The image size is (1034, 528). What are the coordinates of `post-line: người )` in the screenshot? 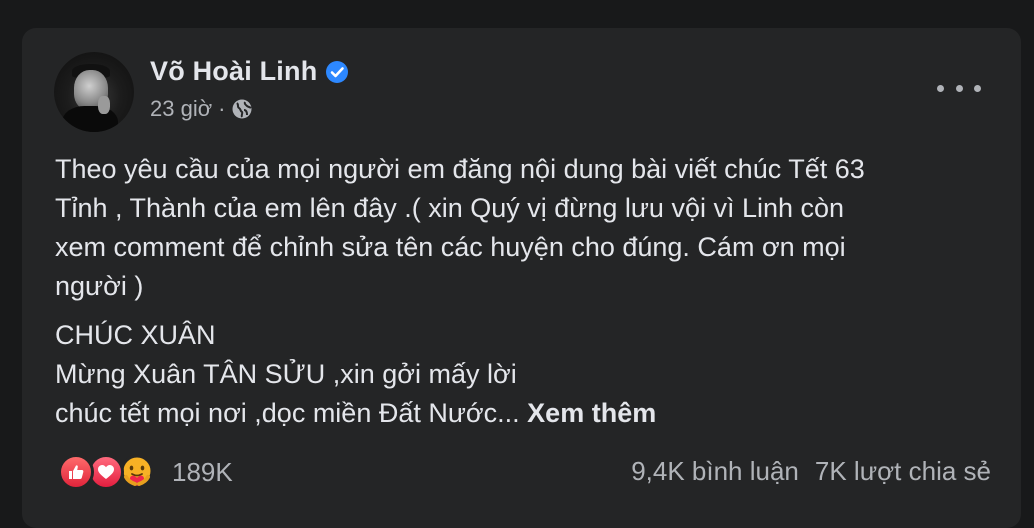 It's located at (99, 286).